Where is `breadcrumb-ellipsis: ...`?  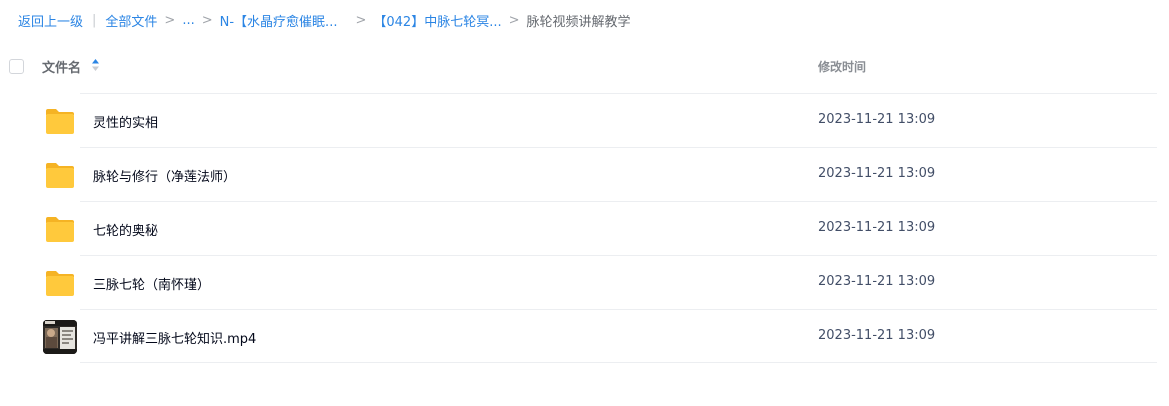 breadcrumb-ellipsis: ... is located at coordinates (188, 20).